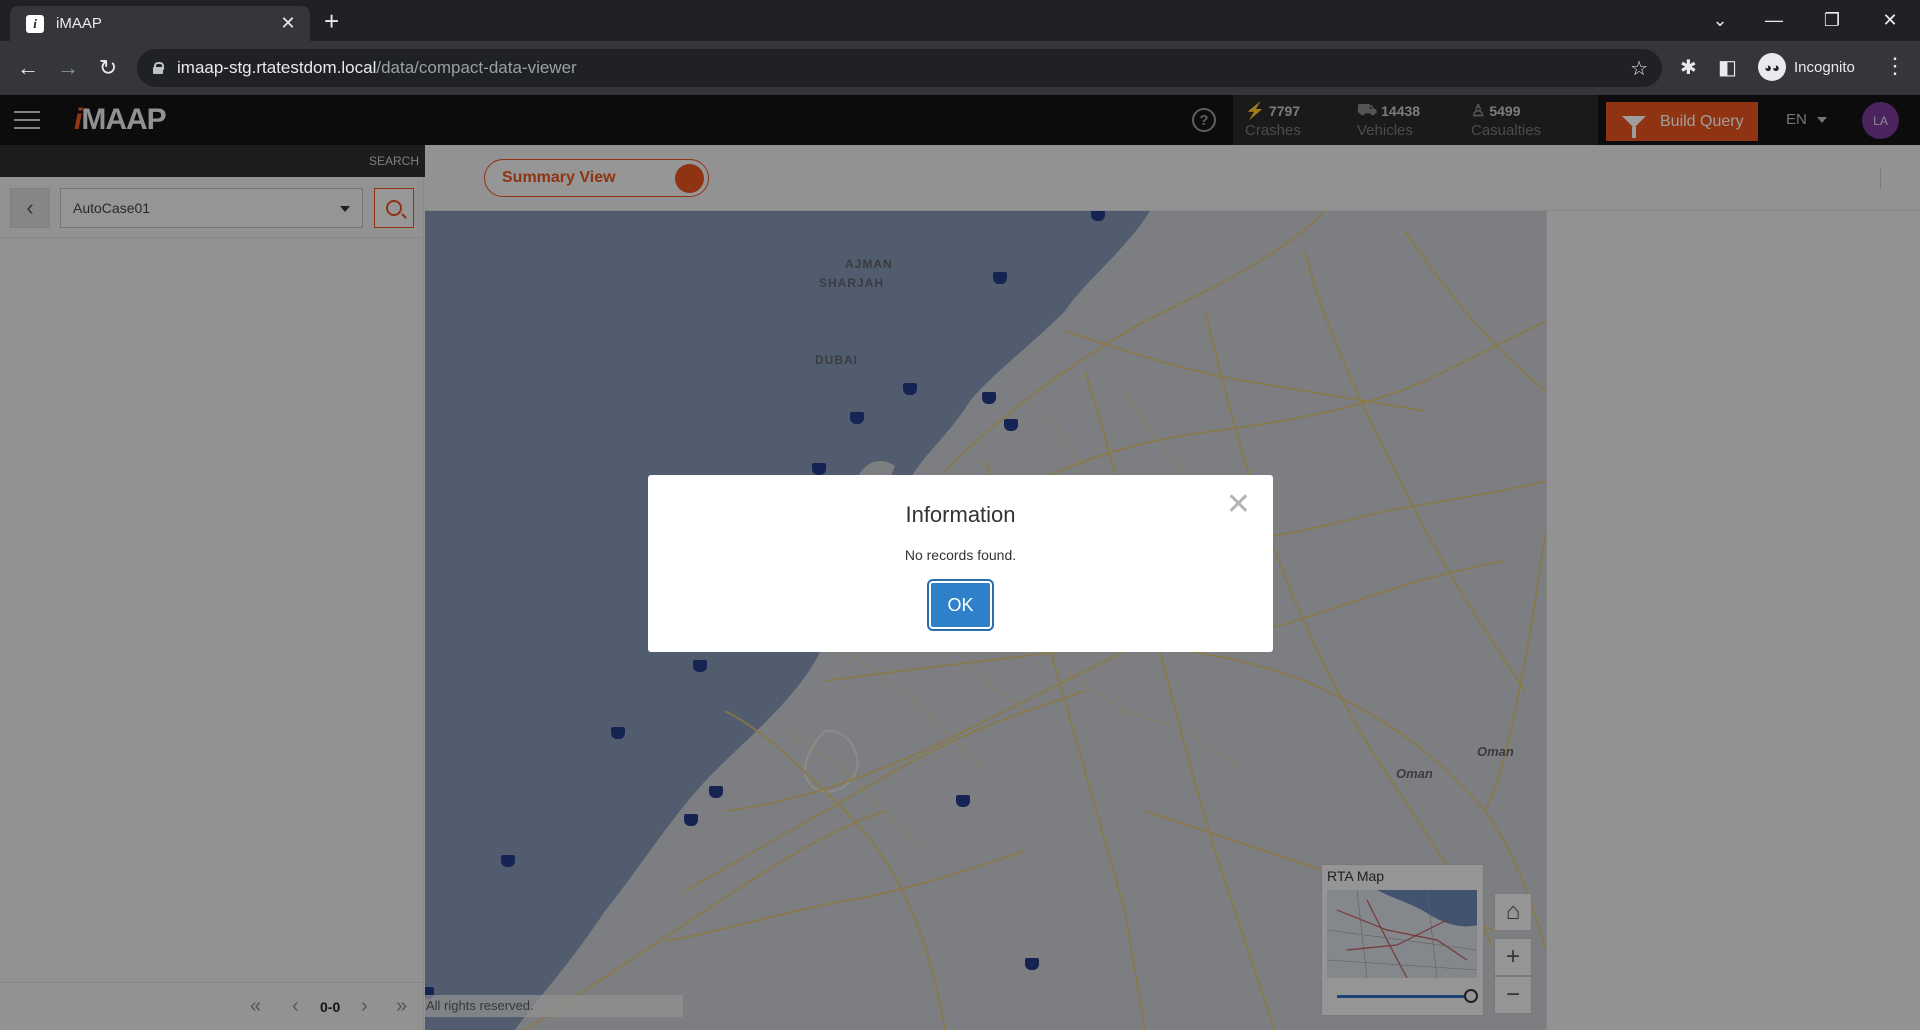 This screenshot has height=1030, width=1920. I want to click on reload-icon: ↻, so click(108, 68).